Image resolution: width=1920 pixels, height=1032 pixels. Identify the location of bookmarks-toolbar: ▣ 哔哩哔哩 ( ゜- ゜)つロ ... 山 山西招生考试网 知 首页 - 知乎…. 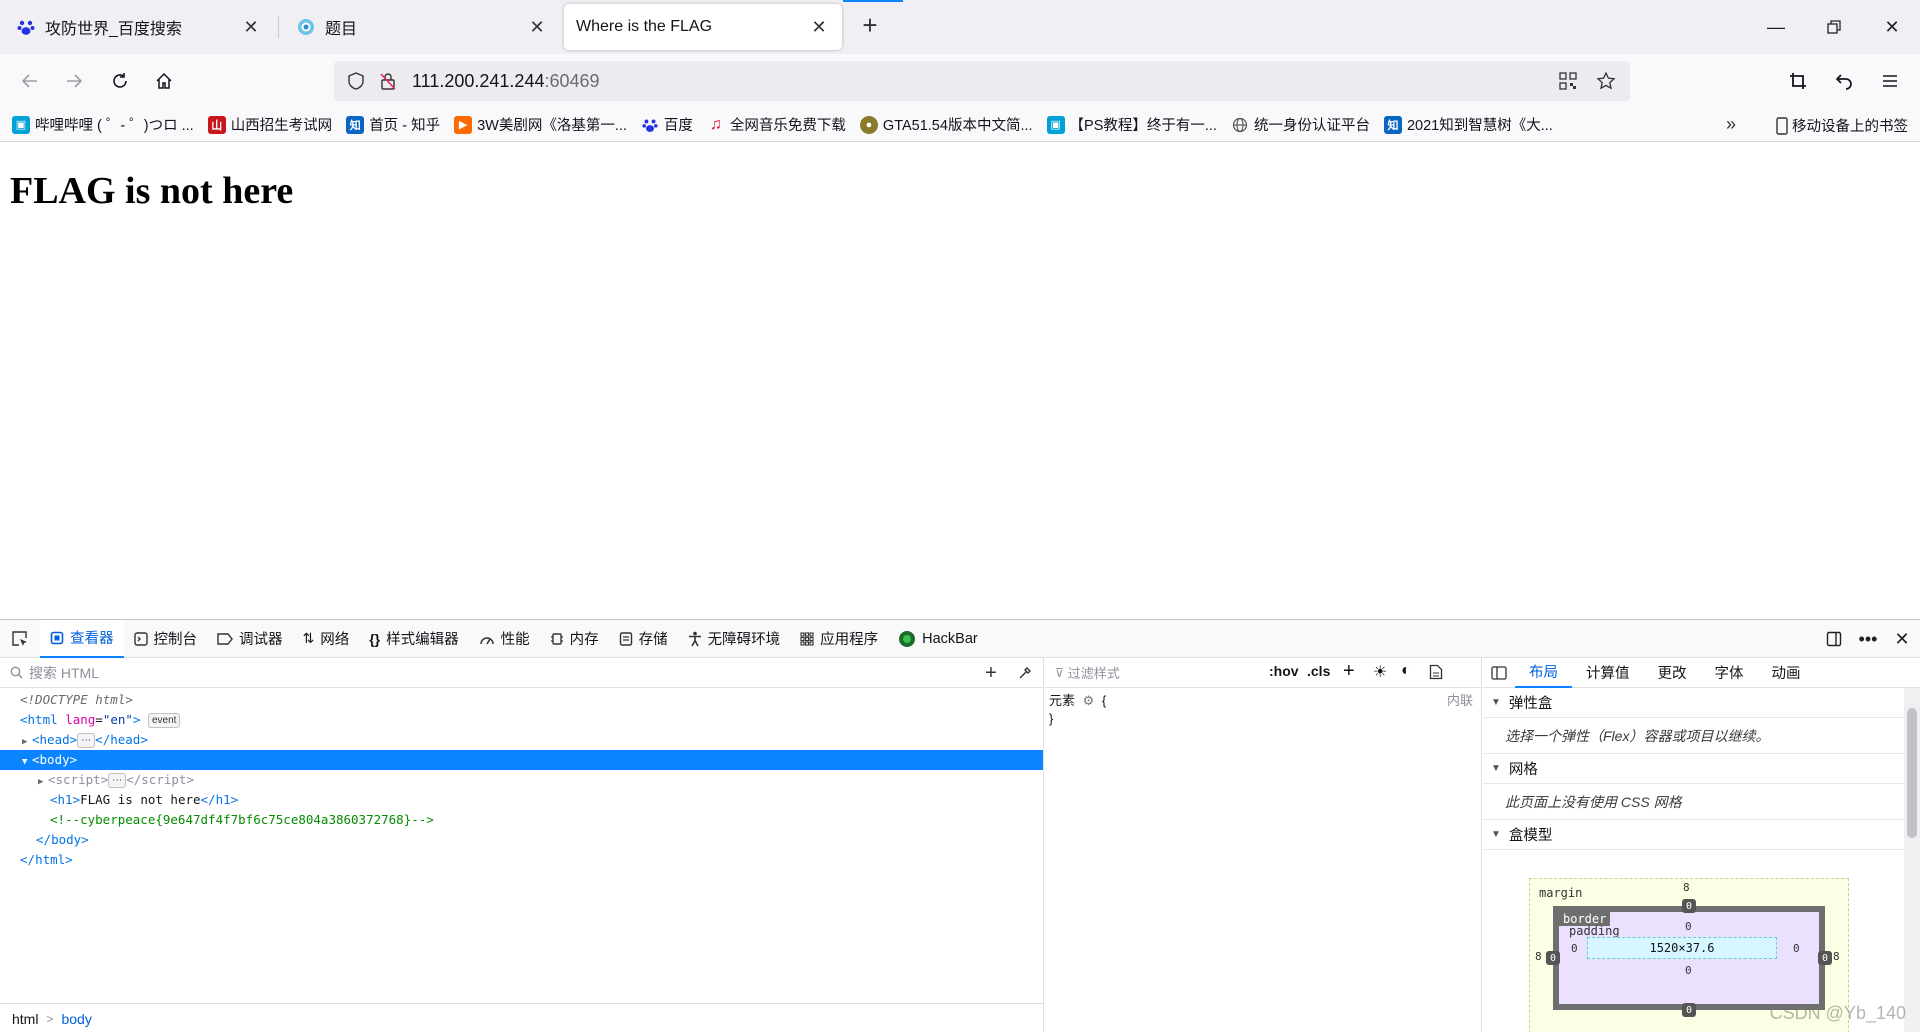
(960, 125).